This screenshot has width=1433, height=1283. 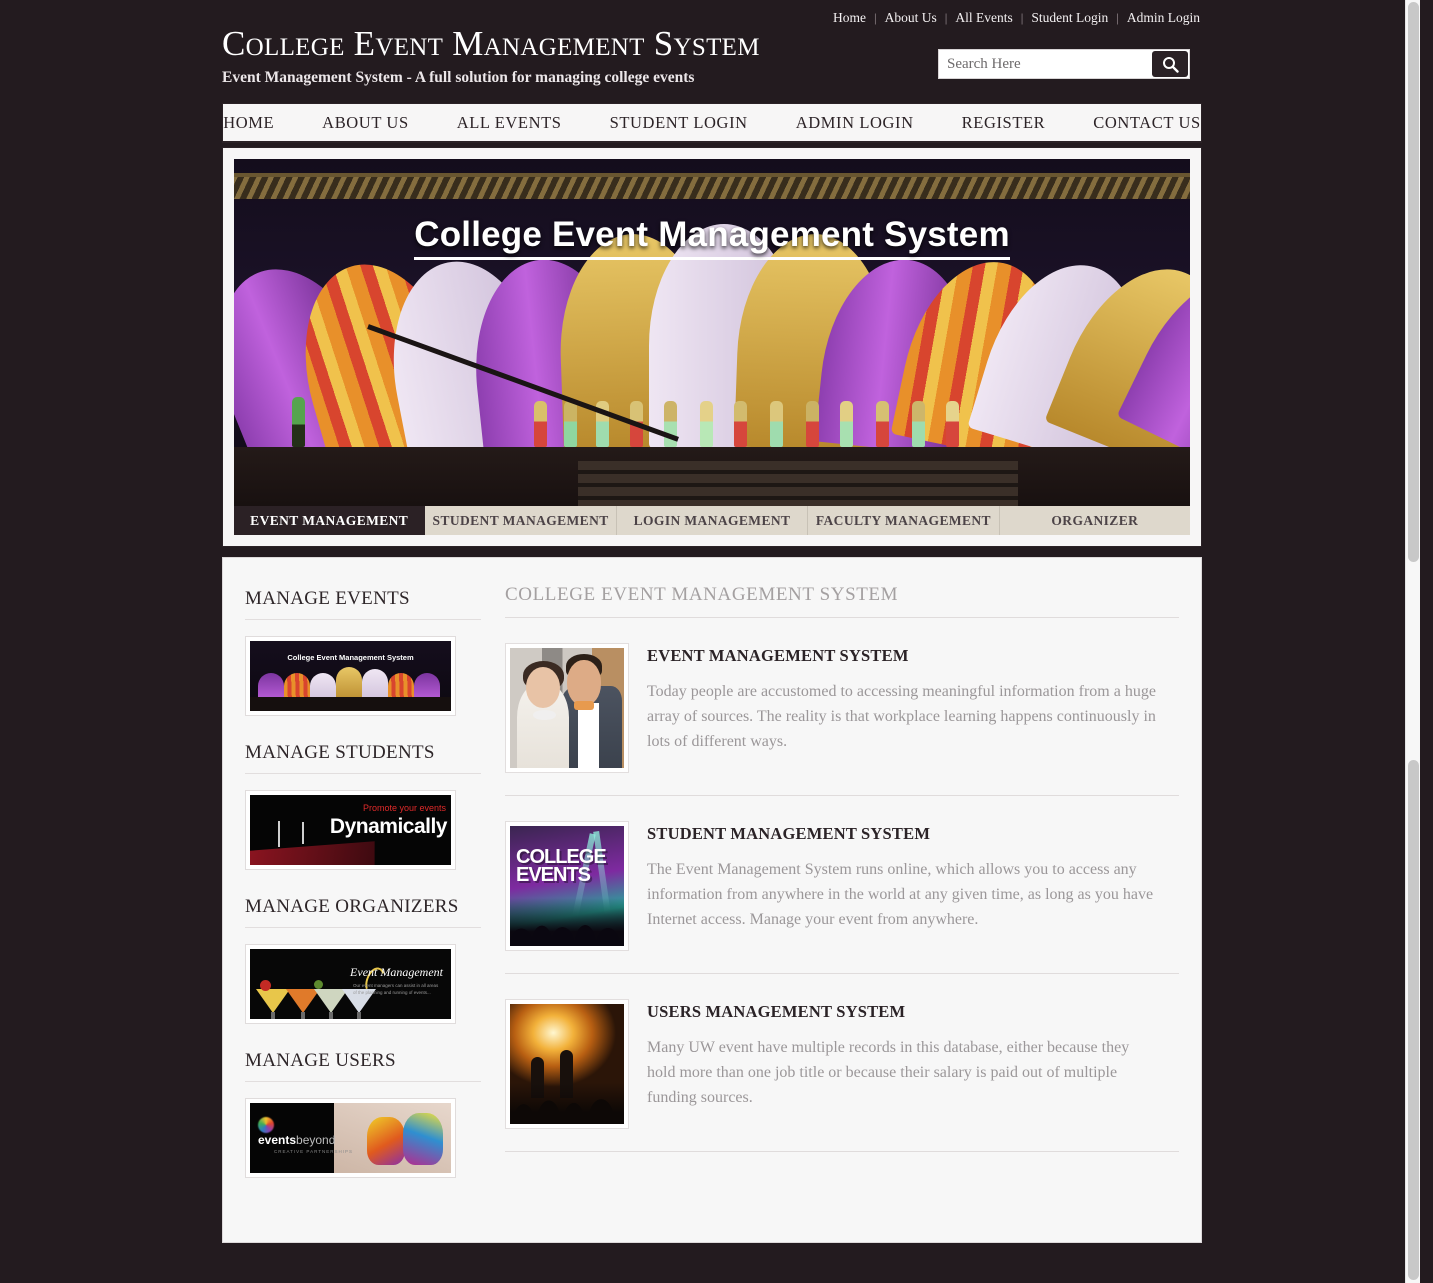 I want to click on article-title: STUDENT MANAGEMENT SYSTEM, so click(x=789, y=833).